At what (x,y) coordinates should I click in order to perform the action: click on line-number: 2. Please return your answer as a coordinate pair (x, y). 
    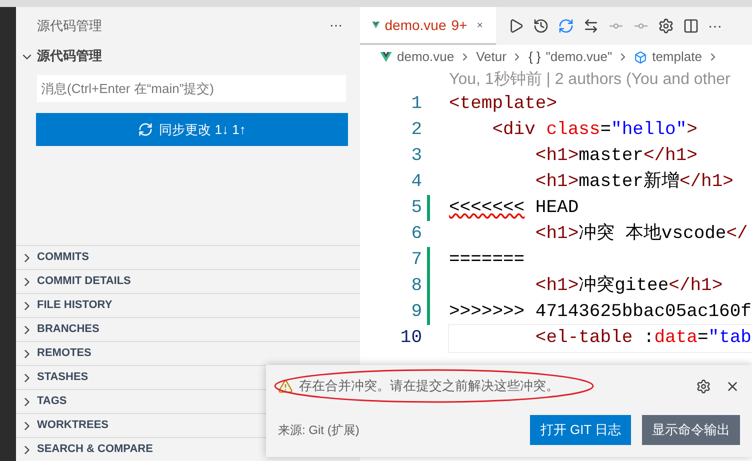
    Looking at the image, I should click on (416, 130).